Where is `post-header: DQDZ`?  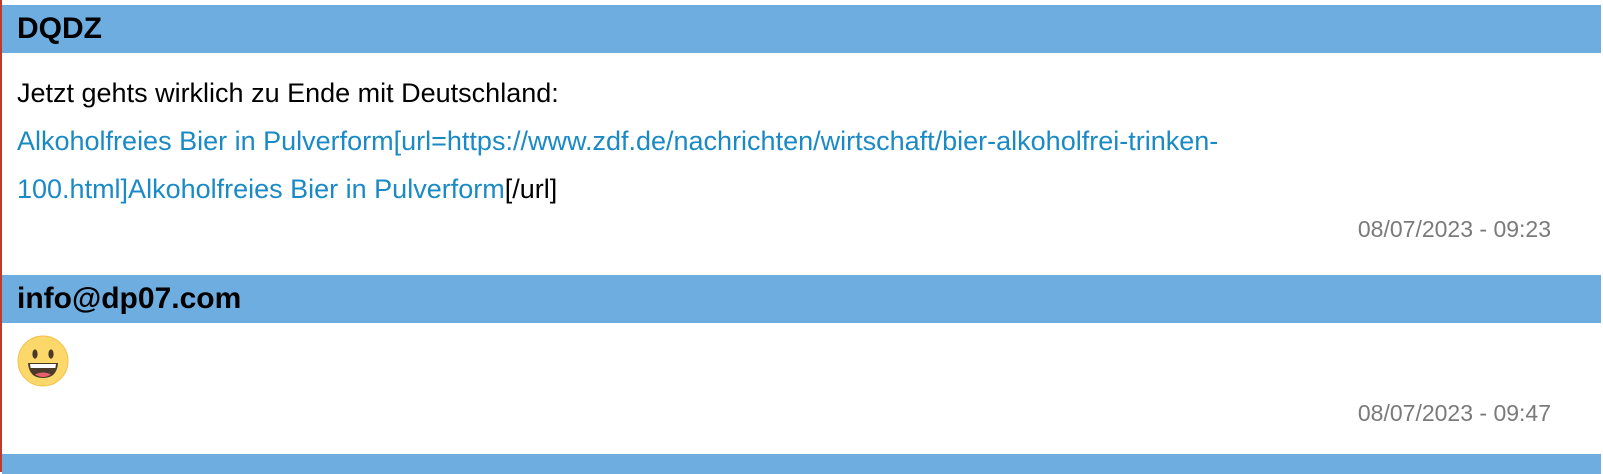 post-header: DQDZ is located at coordinates (801, 29).